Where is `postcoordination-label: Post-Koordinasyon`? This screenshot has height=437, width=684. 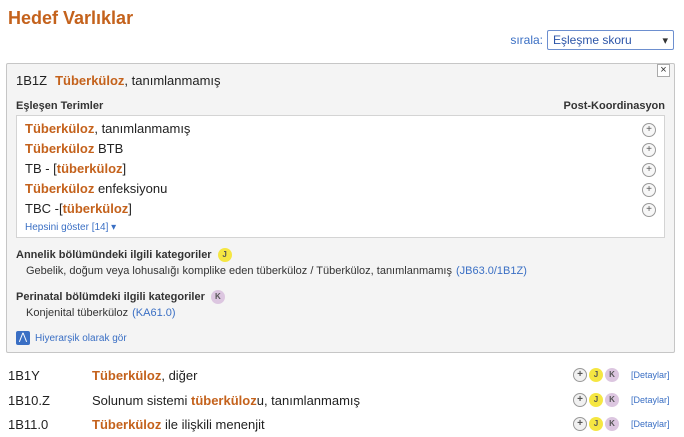 postcoordination-label: Post-Koordinasyon is located at coordinates (614, 106).